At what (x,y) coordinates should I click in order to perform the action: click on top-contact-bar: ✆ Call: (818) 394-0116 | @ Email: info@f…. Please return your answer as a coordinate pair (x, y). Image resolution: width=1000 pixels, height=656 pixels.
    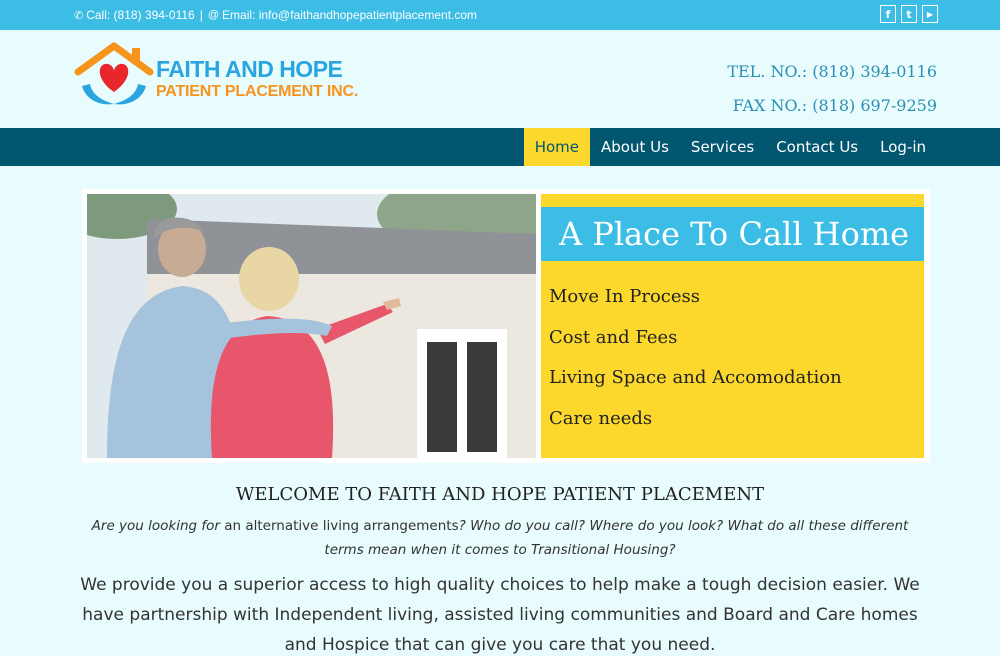
    Looking at the image, I should click on (500, 15).